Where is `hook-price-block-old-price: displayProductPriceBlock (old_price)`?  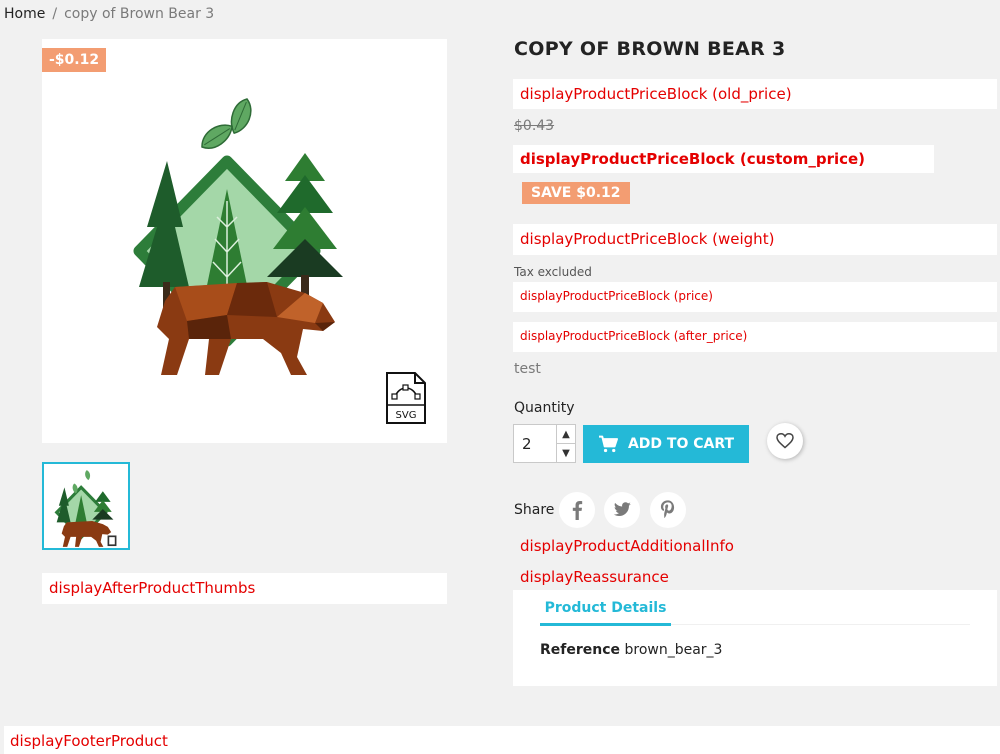
hook-price-block-old-price: displayProductPriceBlock (old_price) is located at coordinates (755, 94).